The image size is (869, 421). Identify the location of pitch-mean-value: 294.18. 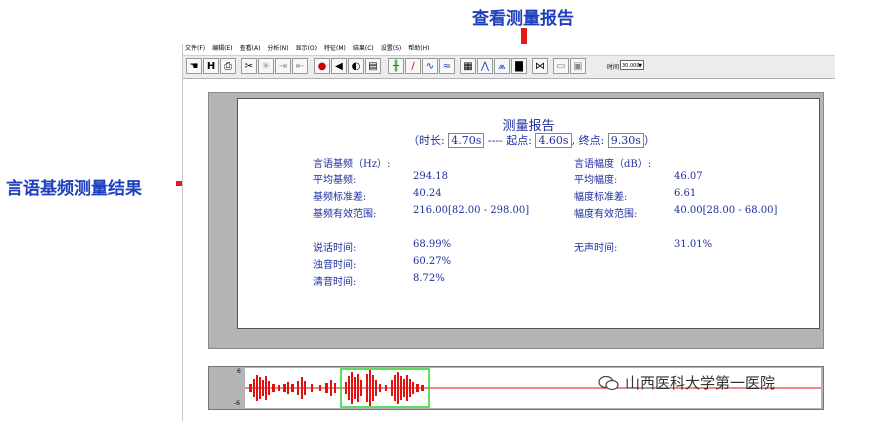
(430, 176).